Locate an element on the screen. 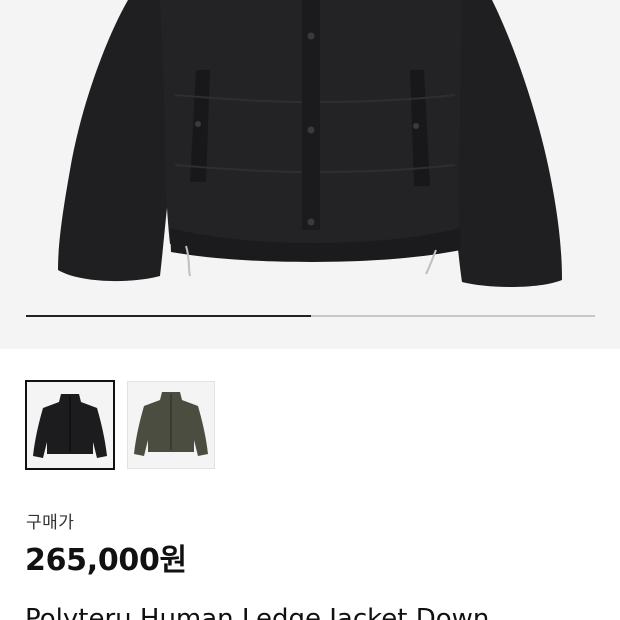 The image size is (620, 620). thumbnail-list is located at coordinates (120, 425).